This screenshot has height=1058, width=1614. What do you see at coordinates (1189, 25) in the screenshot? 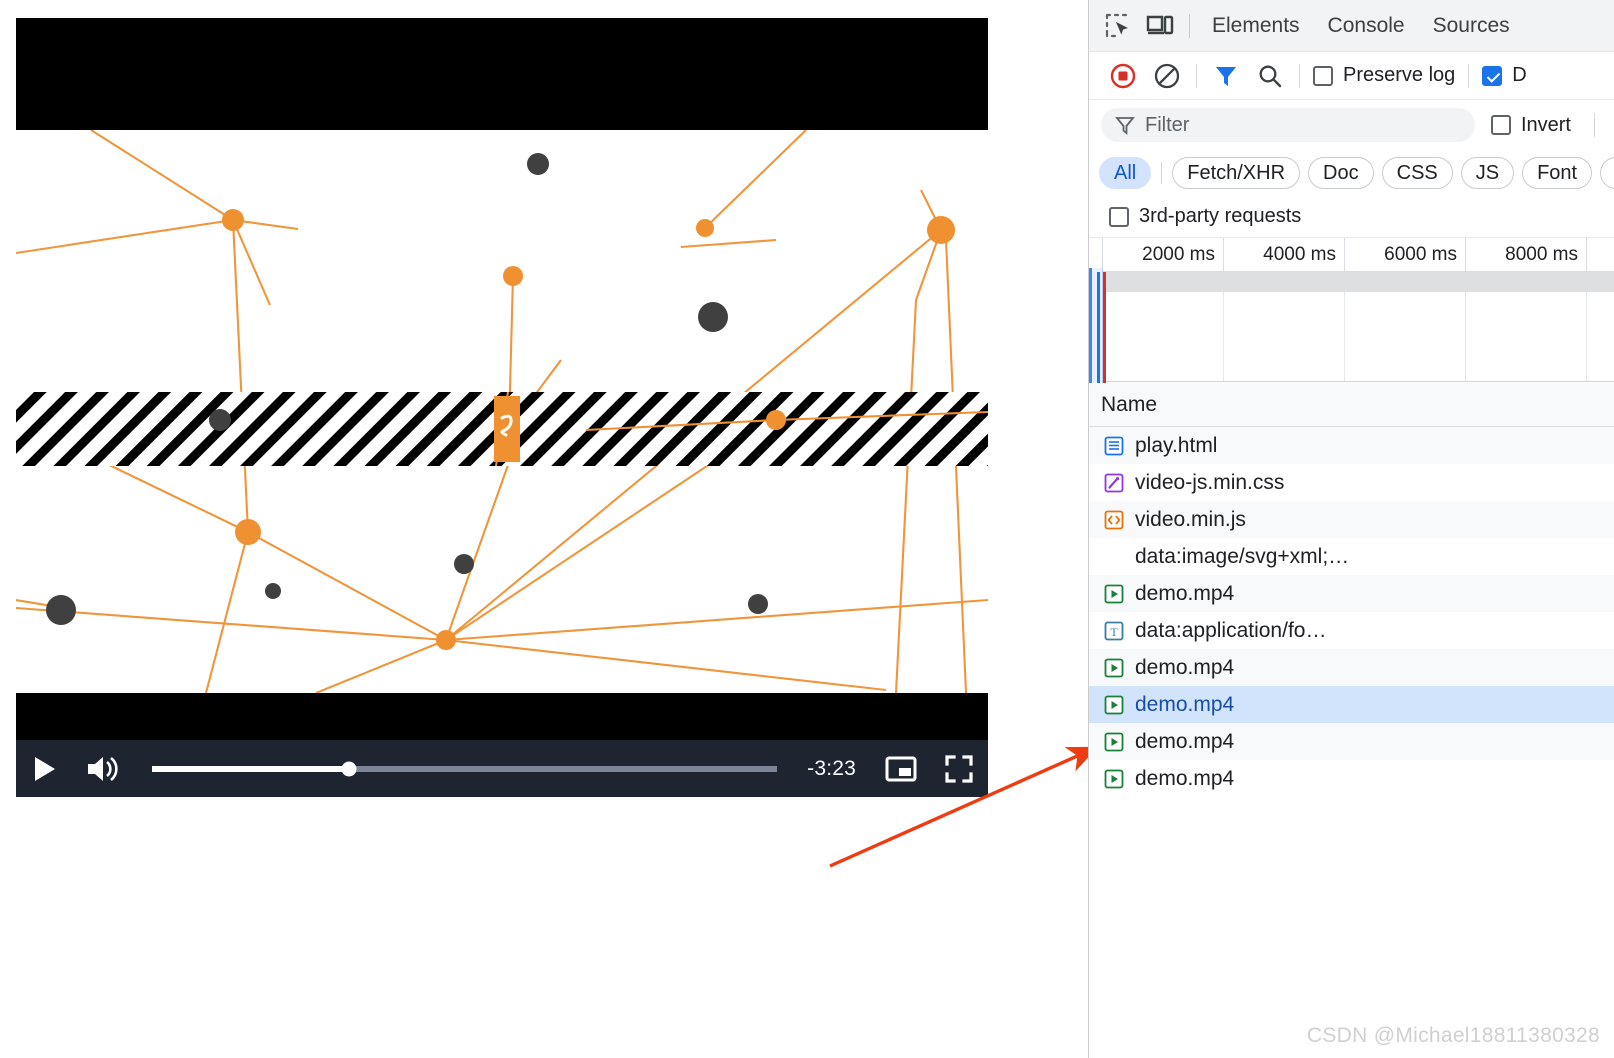
I see `tabbar-divider` at bounding box center [1189, 25].